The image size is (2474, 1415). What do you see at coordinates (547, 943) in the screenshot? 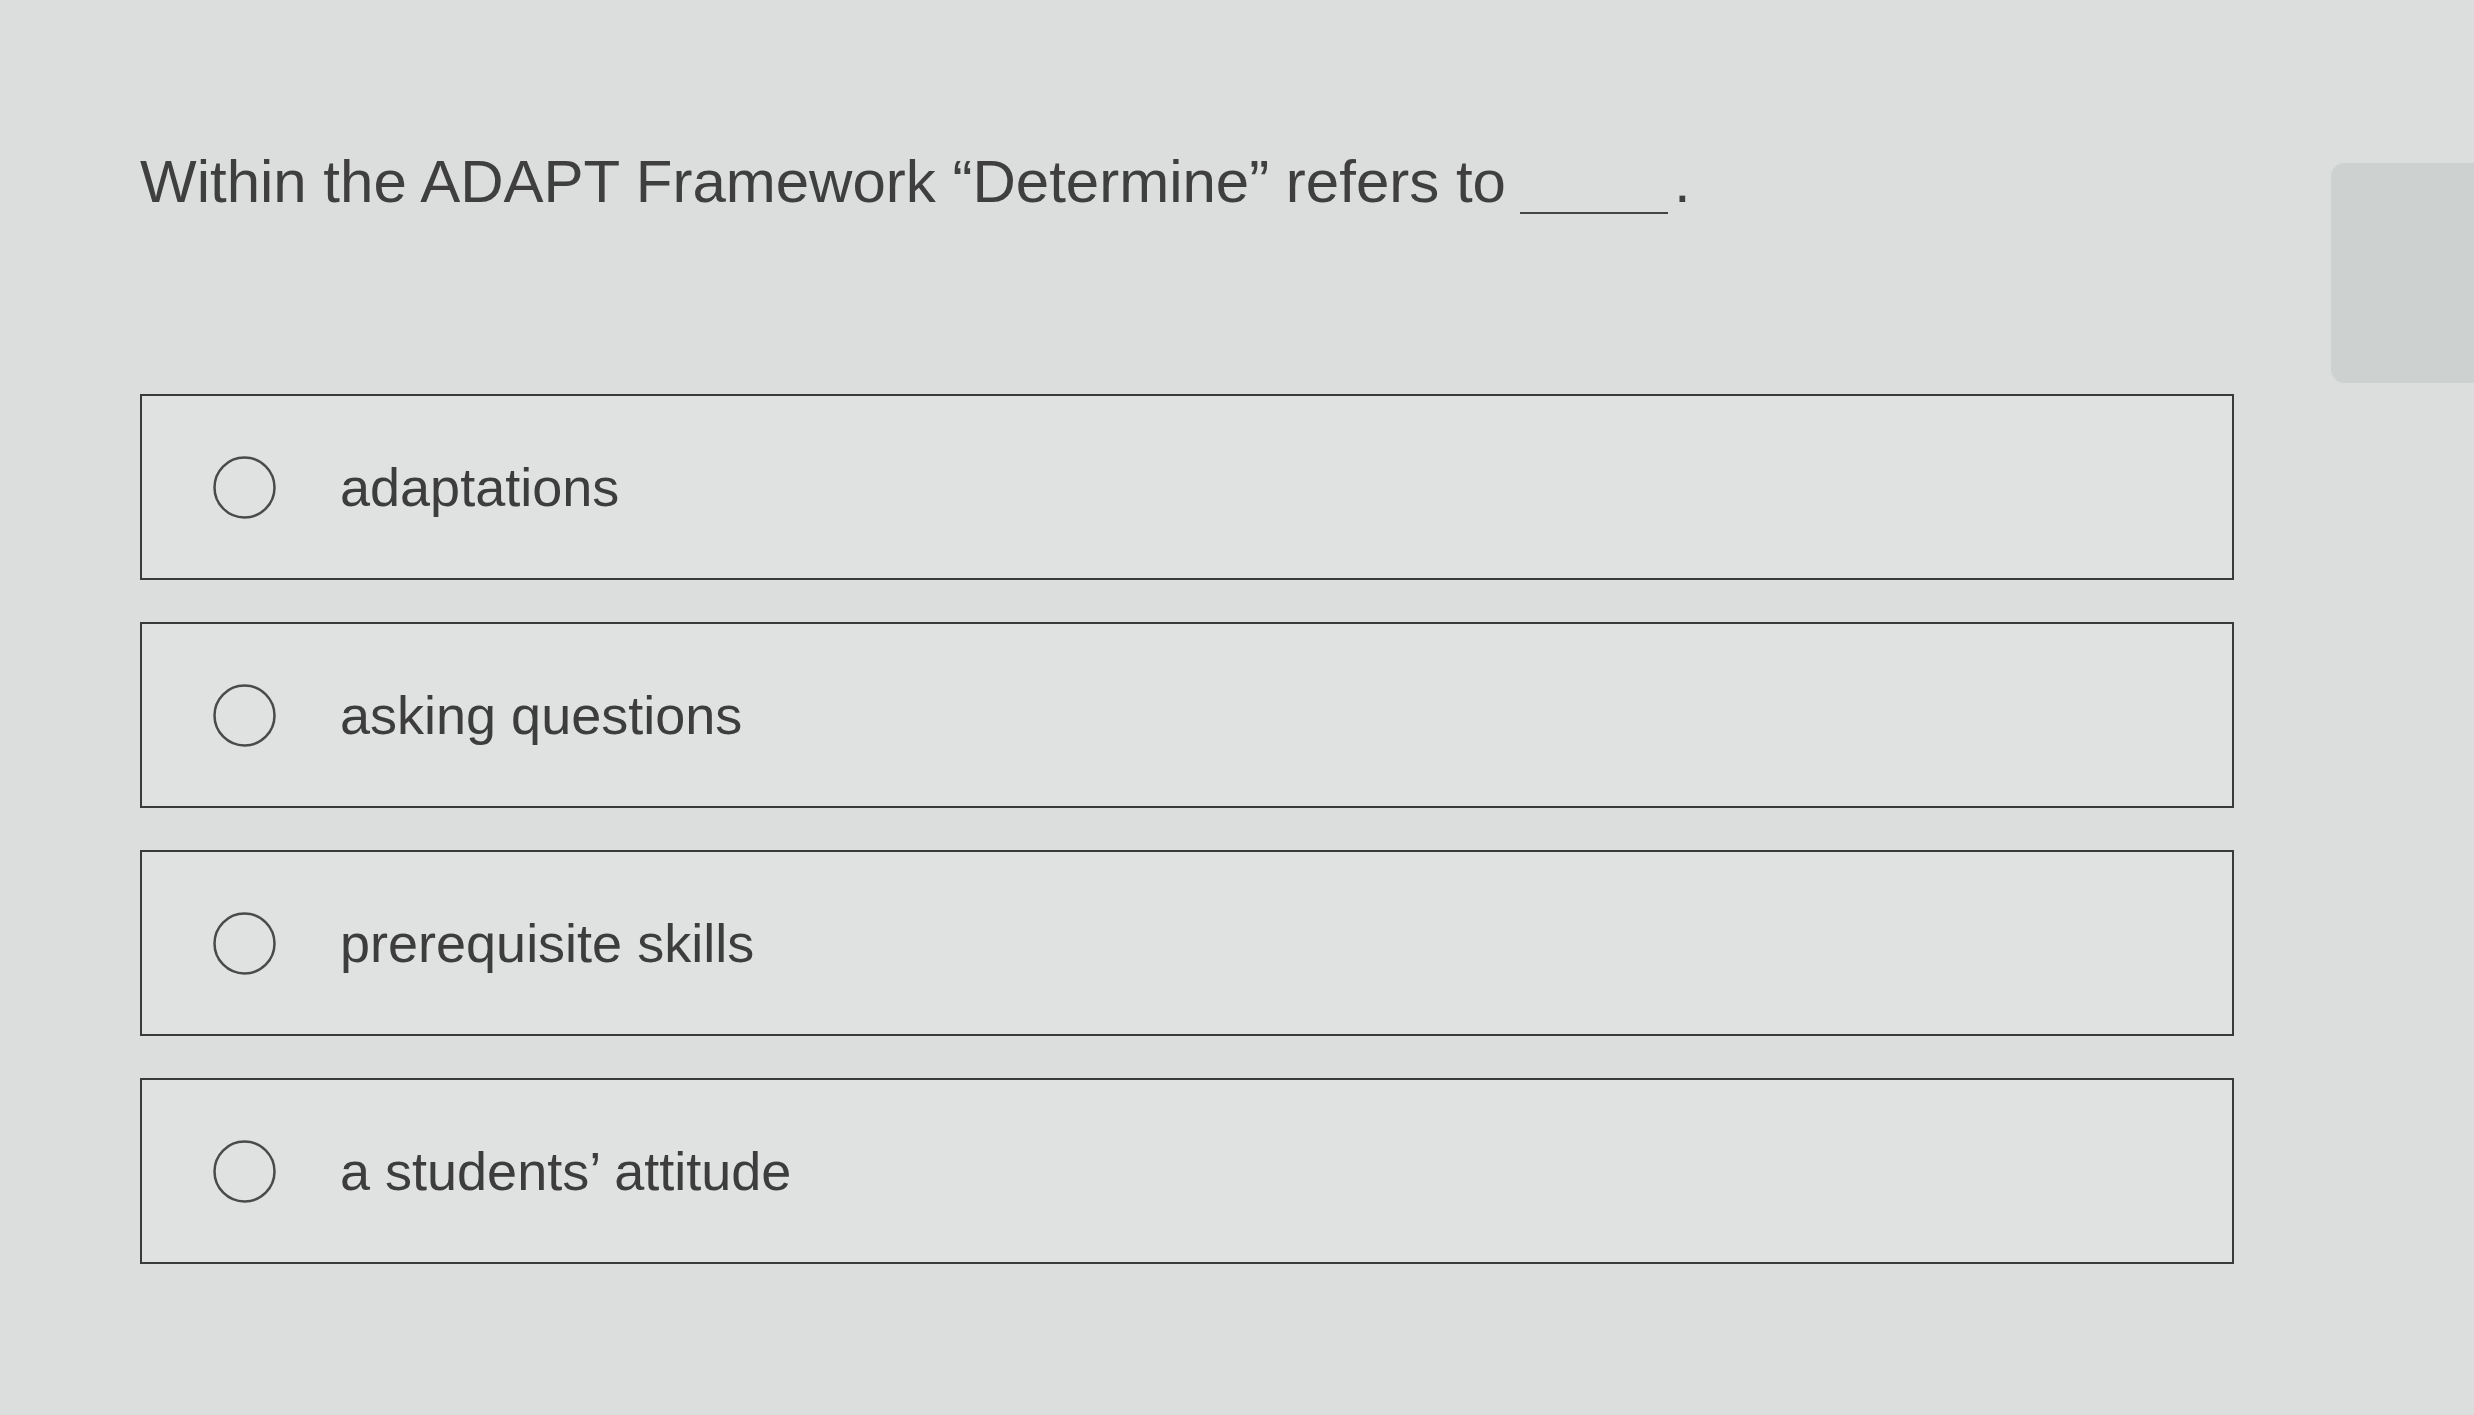
I see `option-label: prerequisite skills` at bounding box center [547, 943].